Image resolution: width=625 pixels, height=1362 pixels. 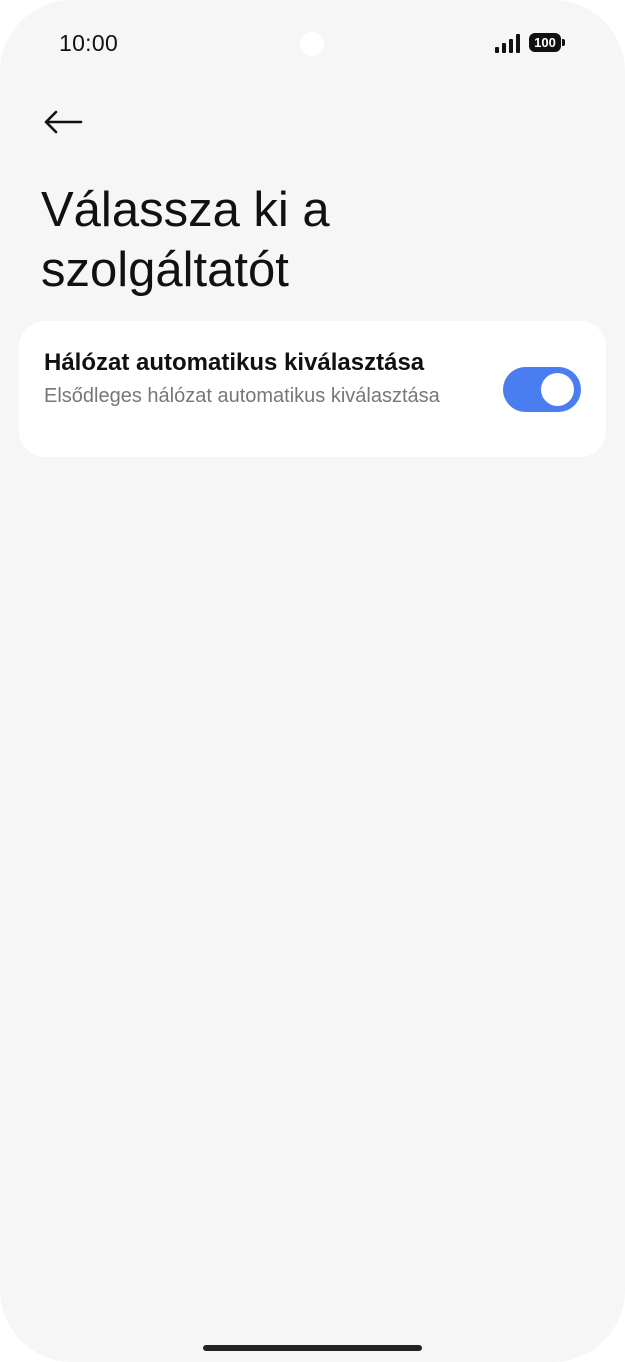 I want to click on auto-network-toggle, so click(x=542, y=389).